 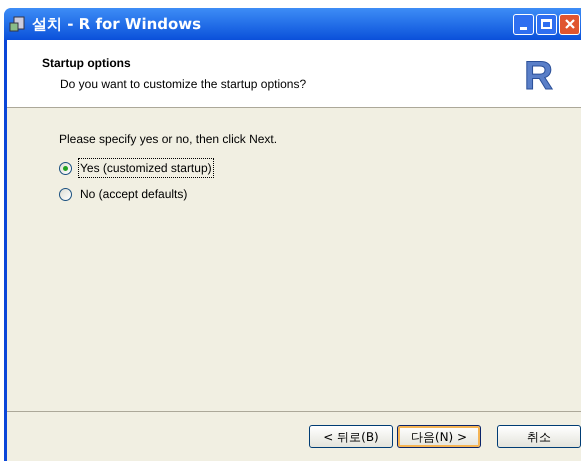 What do you see at coordinates (117, 24) in the screenshot?
I see `window-title: 설치 - R for Windows` at bounding box center [117, 24].